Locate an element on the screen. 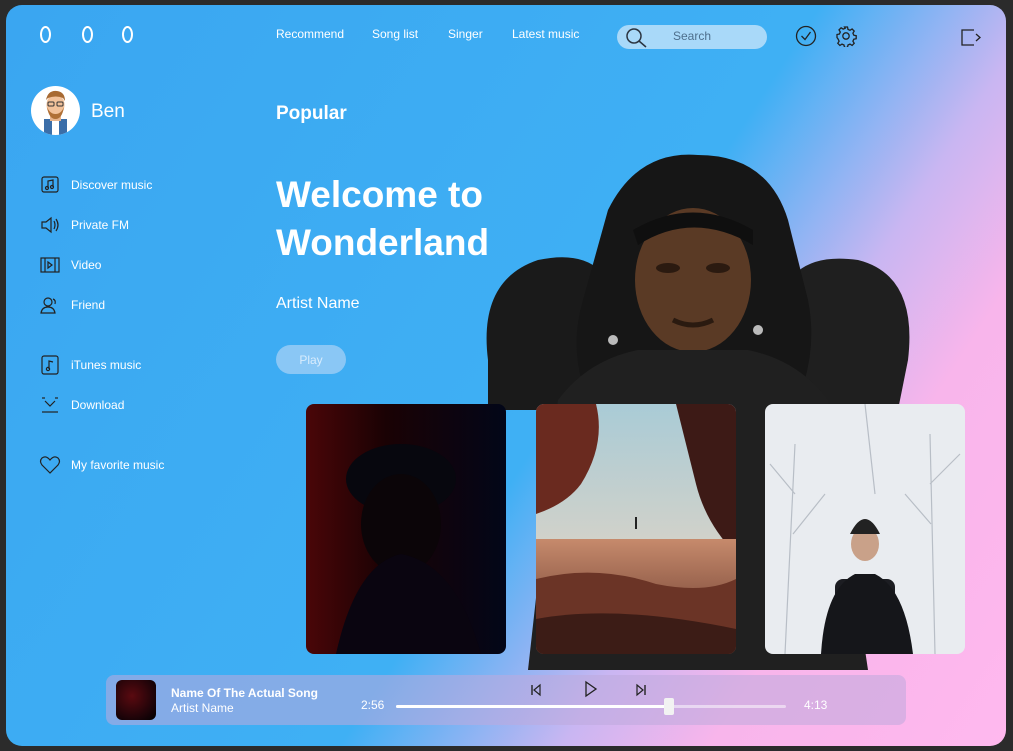  search-placeholder: Search is located at coordinates (692, 36).